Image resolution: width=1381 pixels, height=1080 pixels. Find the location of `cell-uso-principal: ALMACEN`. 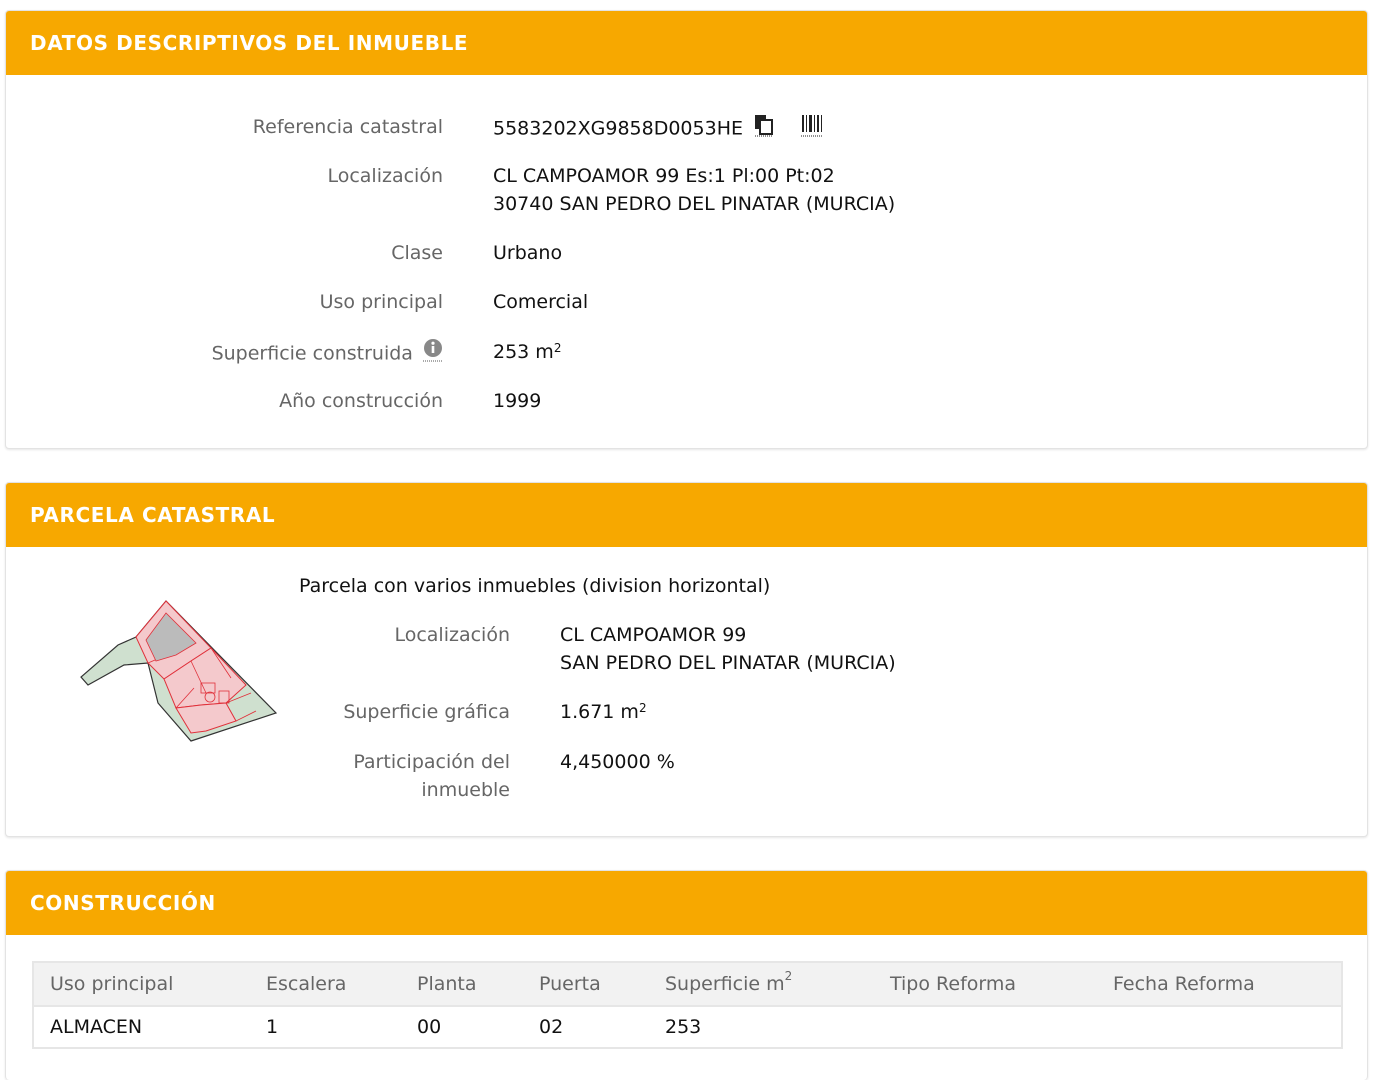

cell-uso-principal: ALMACEN is located at coordinates (96, 1027).